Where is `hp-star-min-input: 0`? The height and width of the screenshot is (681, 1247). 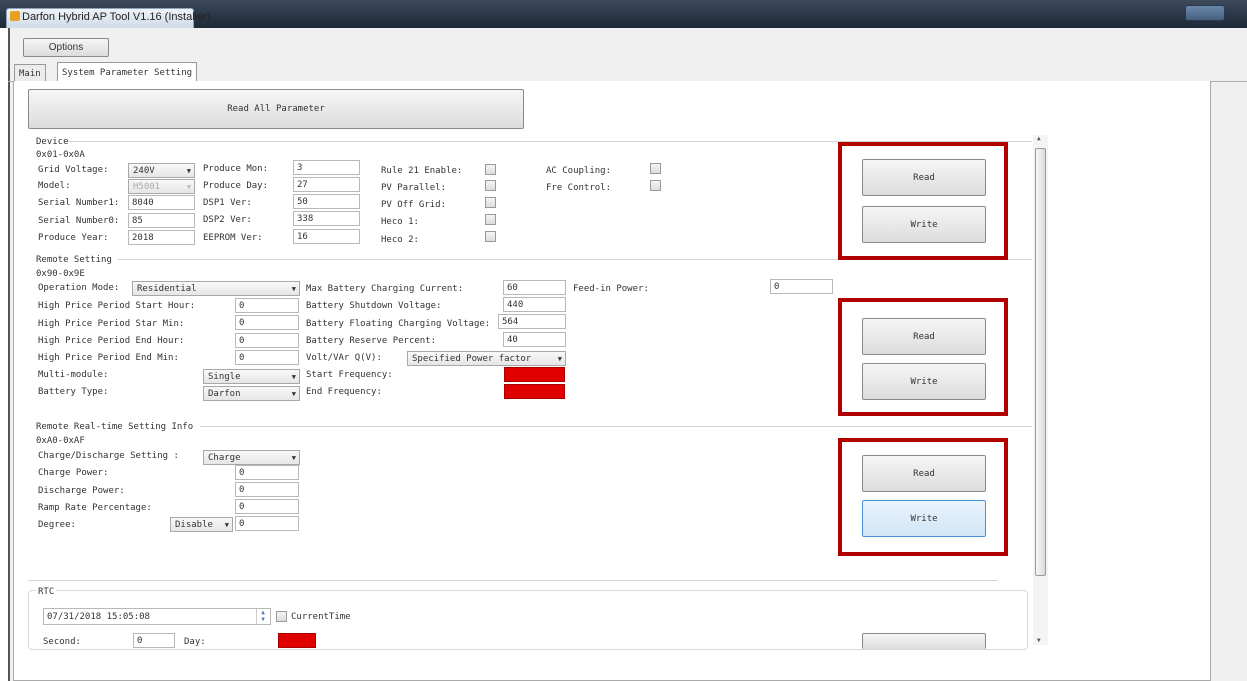 hp-star-min-input: 0 is located at coordinates (267, 322).